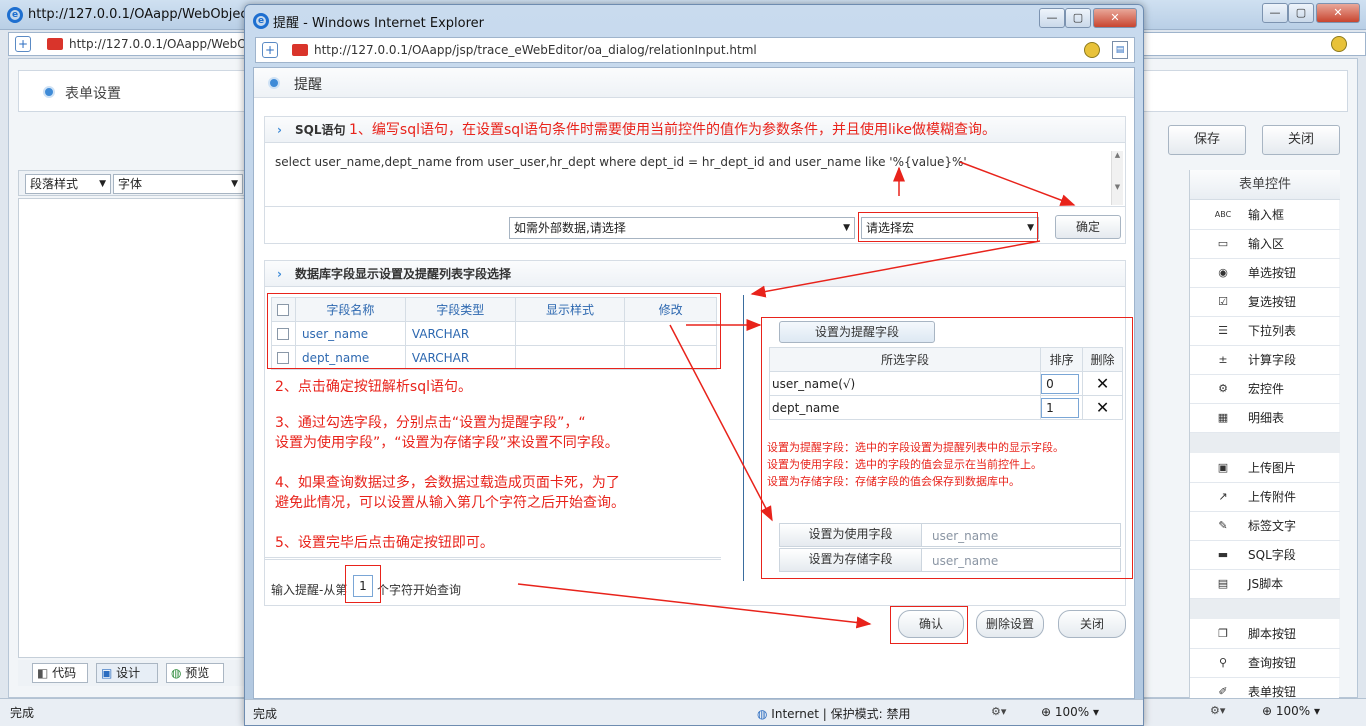 The image size is (1366, 726). I want to click on arrow-to-confirm, so click(694, 606).